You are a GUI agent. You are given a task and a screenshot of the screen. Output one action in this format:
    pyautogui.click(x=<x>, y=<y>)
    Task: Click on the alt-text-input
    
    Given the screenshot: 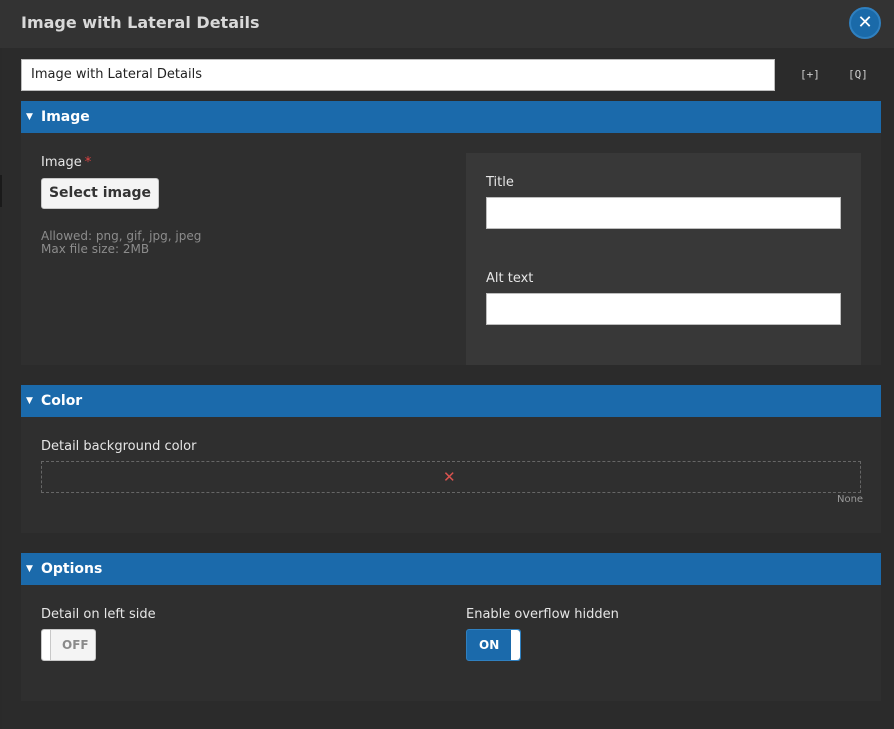 What is the action you would take?
    pyautogui.click(x=663, y=309)
    